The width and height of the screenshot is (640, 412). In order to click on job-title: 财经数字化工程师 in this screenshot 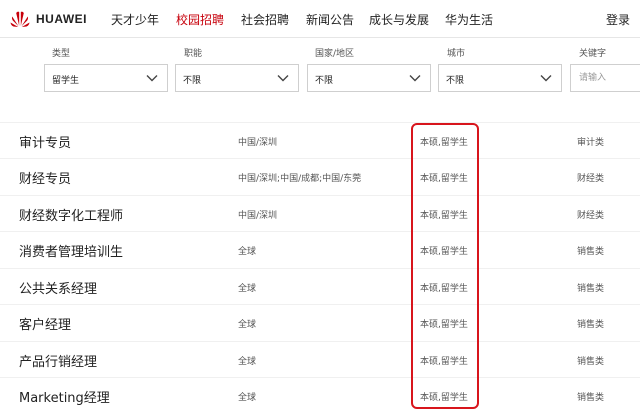, I will do `click(71, 214)`.